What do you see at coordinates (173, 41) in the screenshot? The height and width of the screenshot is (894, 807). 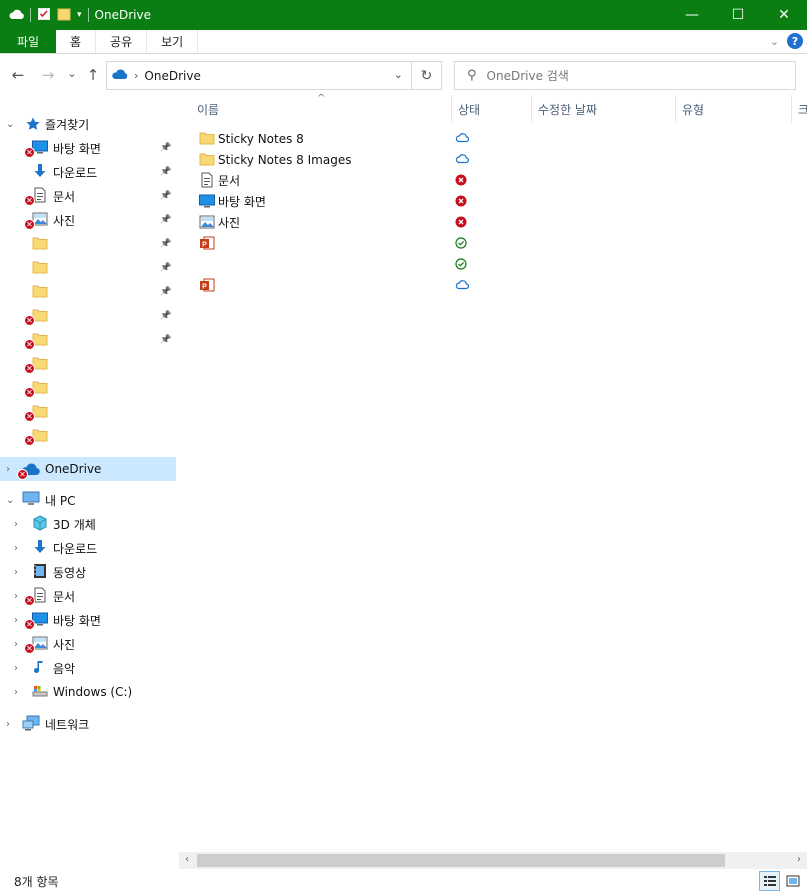 I see `tab-view: 보기` at bounding box center [173, 41].